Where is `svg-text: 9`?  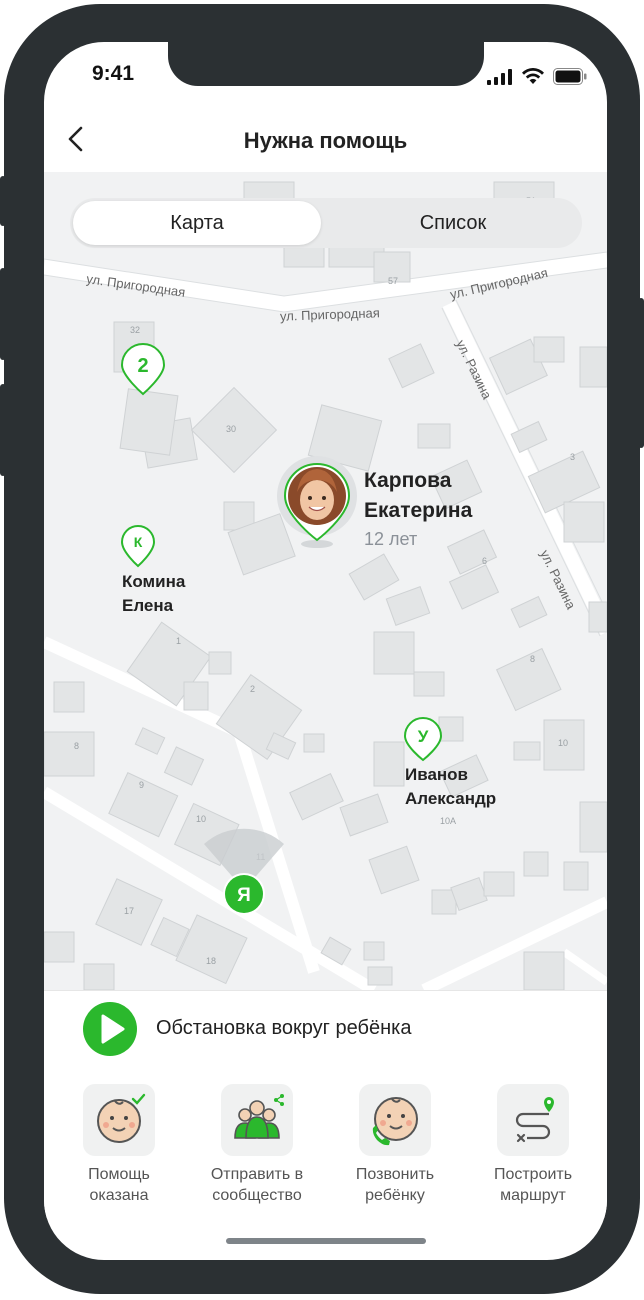
svg-text: 9 is located at coordinates (141, 785).